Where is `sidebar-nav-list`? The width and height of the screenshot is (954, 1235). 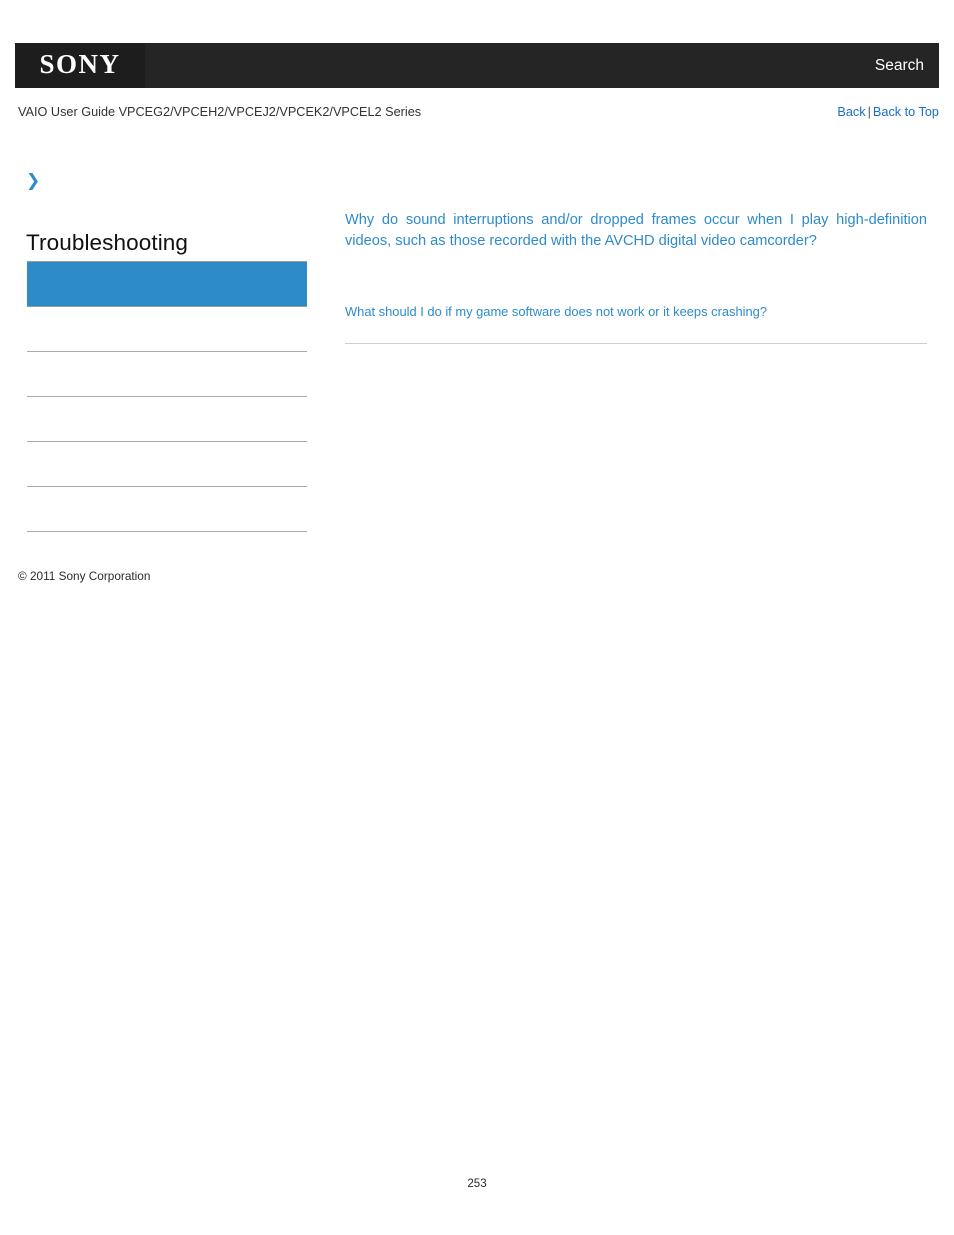 sidebar-nav-list is located at coordinates (167, 396).